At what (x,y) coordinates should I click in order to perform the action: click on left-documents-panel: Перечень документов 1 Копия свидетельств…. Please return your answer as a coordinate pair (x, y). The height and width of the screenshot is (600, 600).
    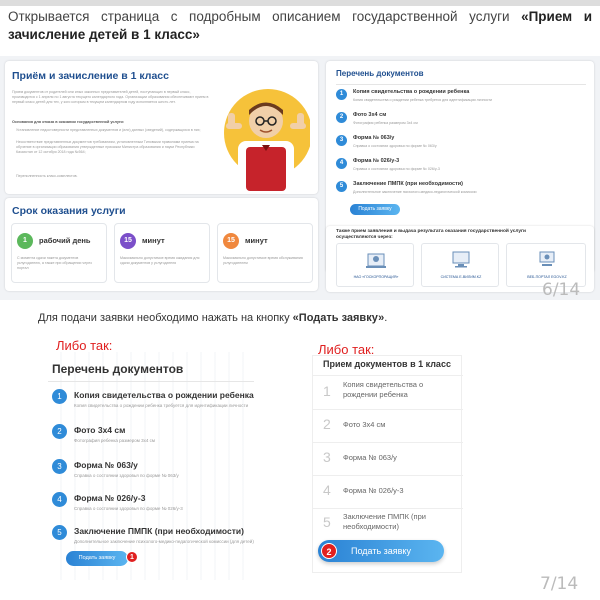
    Looking at the image, I should click on (151, 466).